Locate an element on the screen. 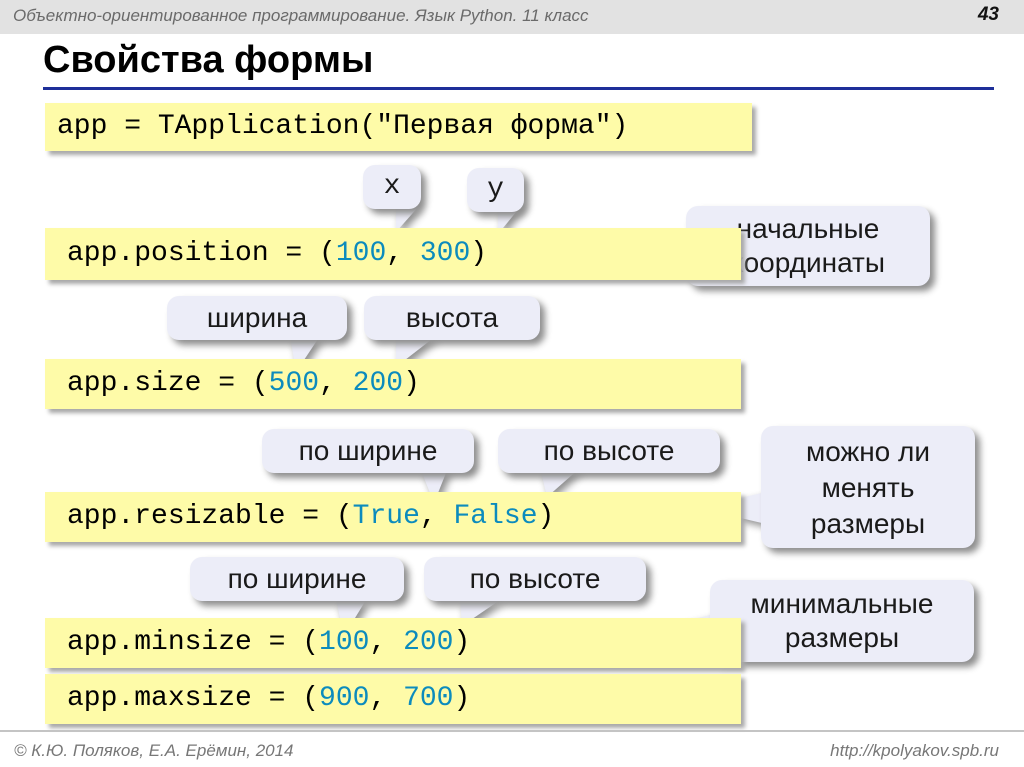 The height and width of the screenshot is (767, 1024). callout-width: ширина is located at coordinates (257, 318).